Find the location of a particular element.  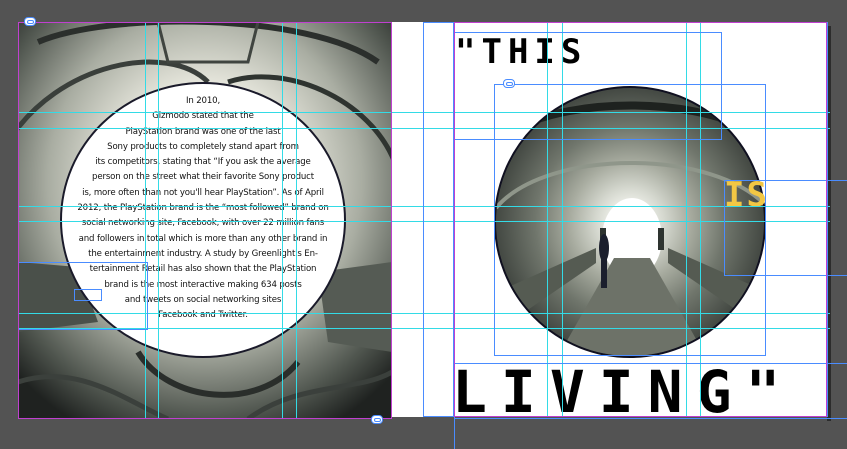

page-edge-line is located at coordinates (827, 219).